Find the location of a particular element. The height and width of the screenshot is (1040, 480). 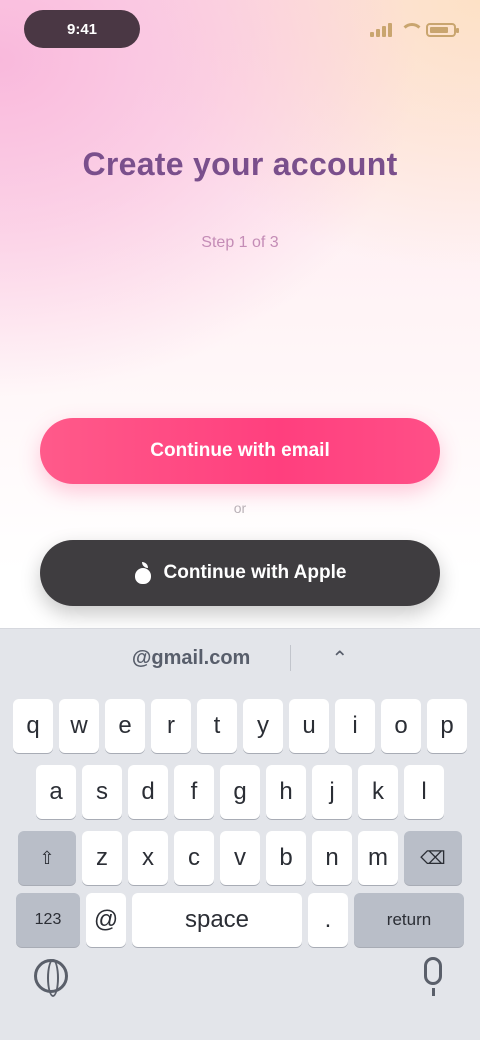

backspace-key: ⌫ is located at coordinates (433, 858).